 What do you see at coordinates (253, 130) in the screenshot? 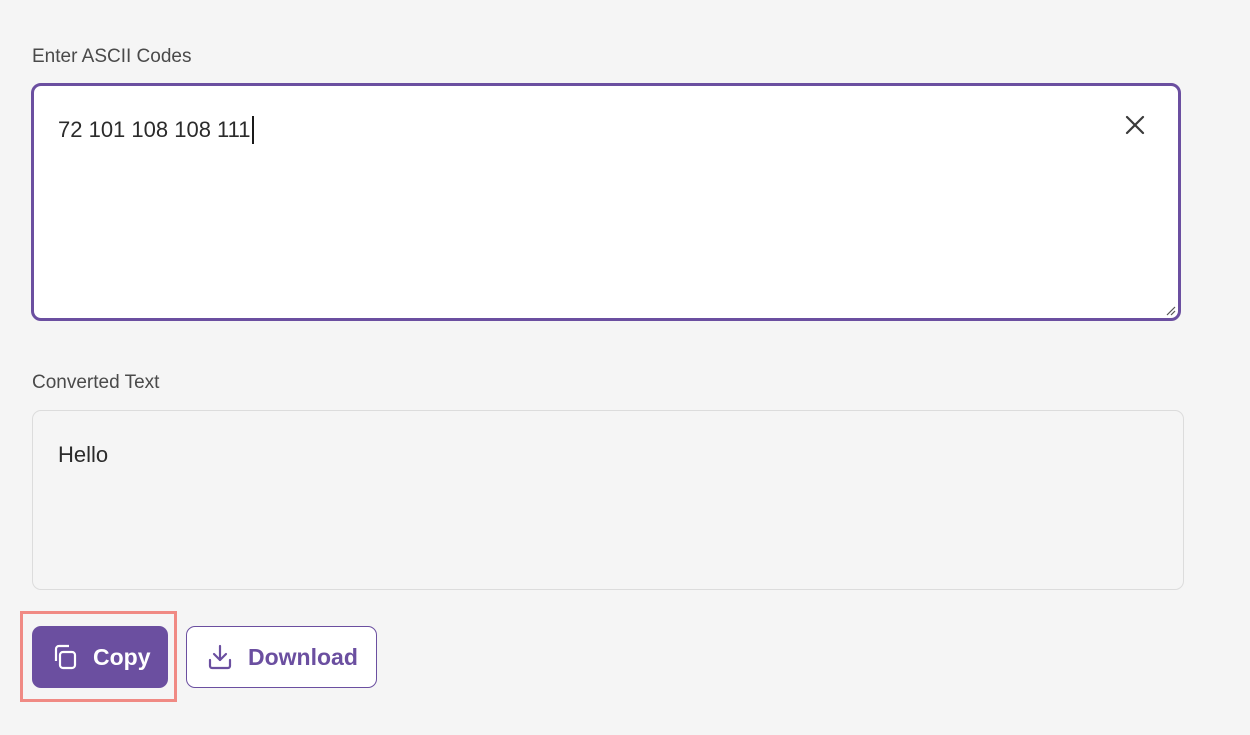
I see `text-caret` at bounding box center [253, 130].